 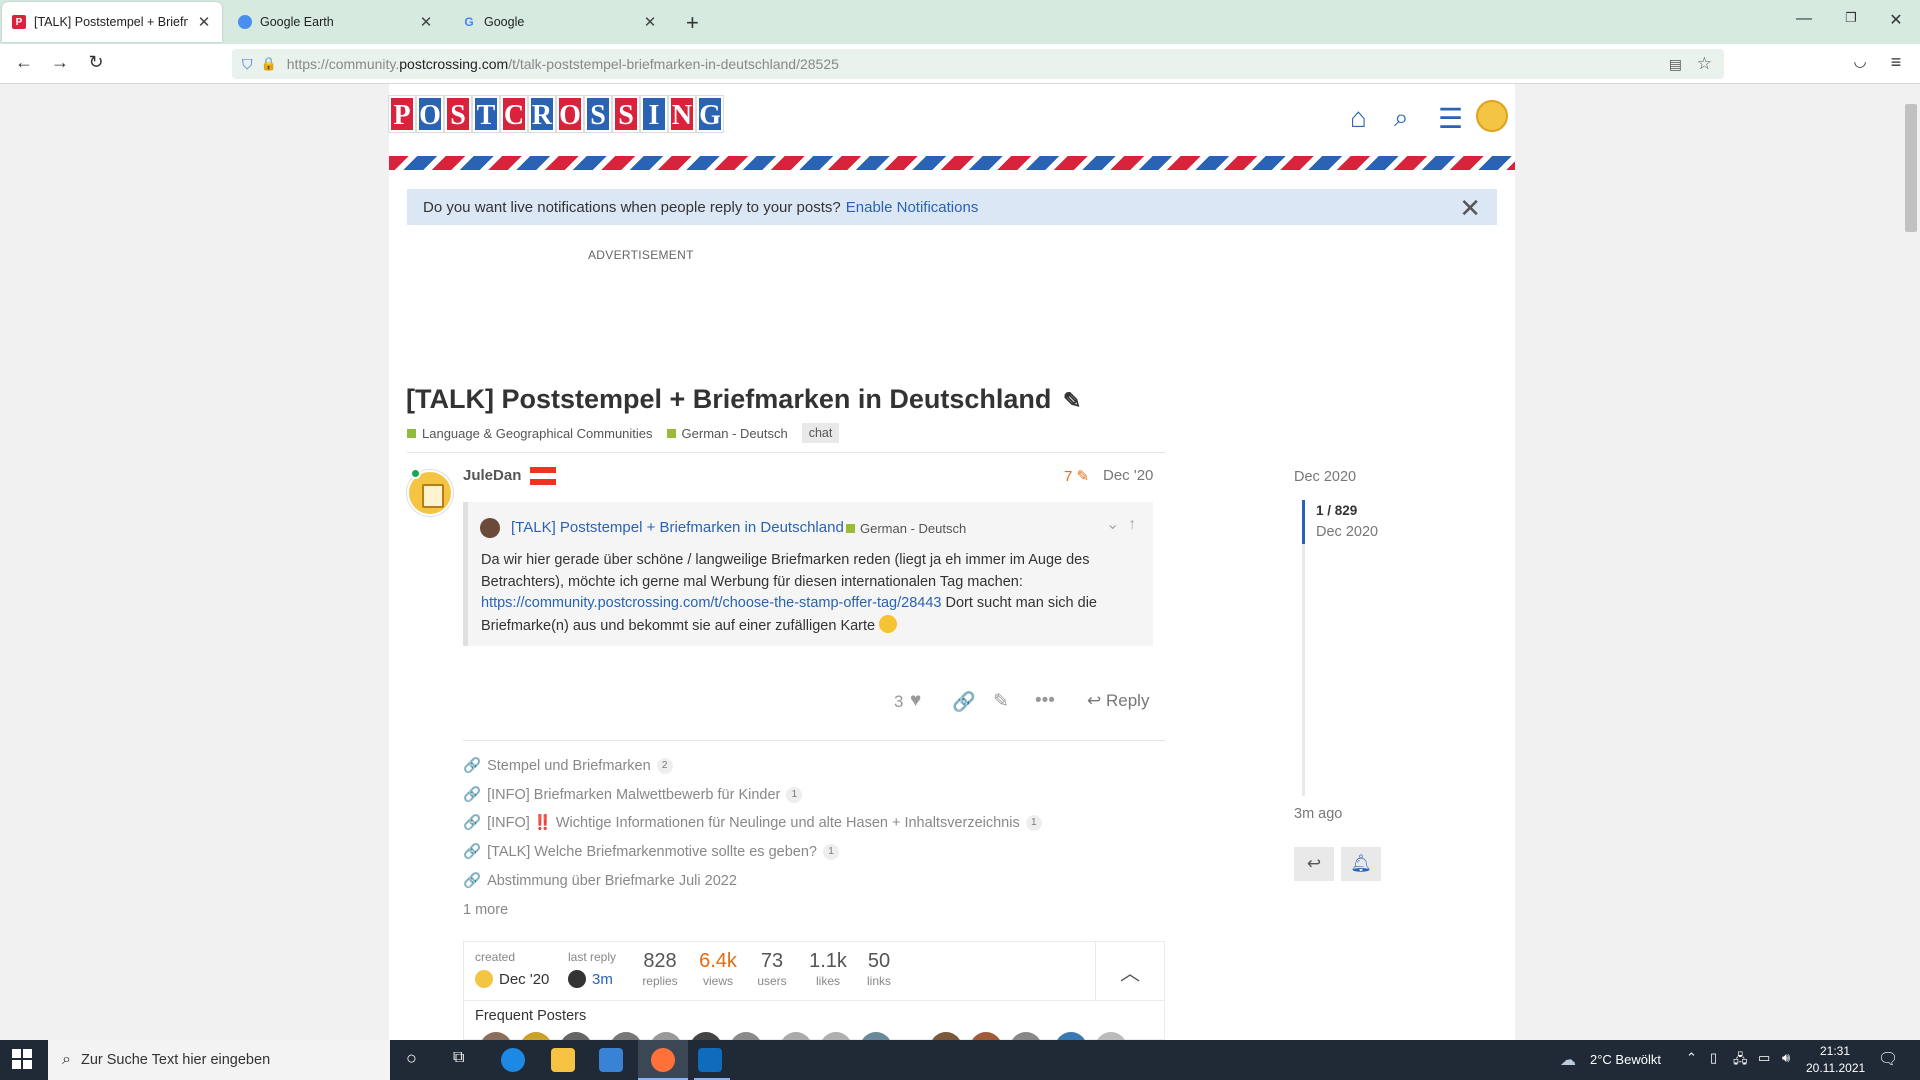 What do you see at coordinates (814, 740) in the screenshot?
I see `divider` at bounding box center [814, 740].